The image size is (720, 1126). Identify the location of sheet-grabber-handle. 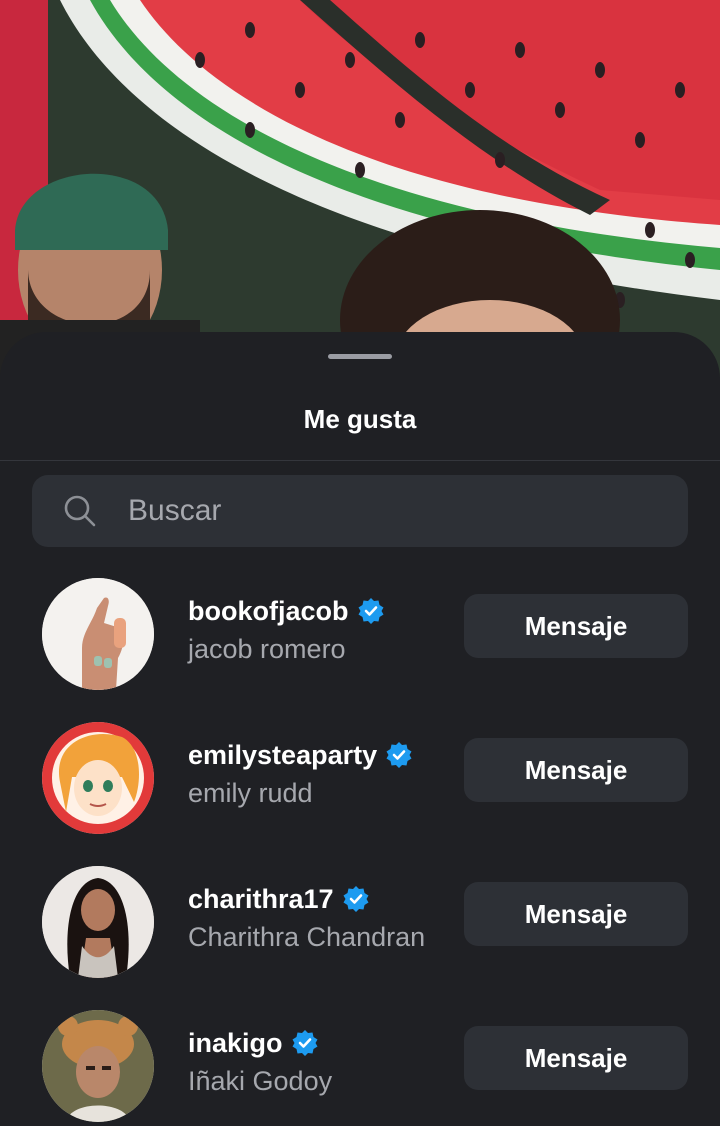
(360, 356).